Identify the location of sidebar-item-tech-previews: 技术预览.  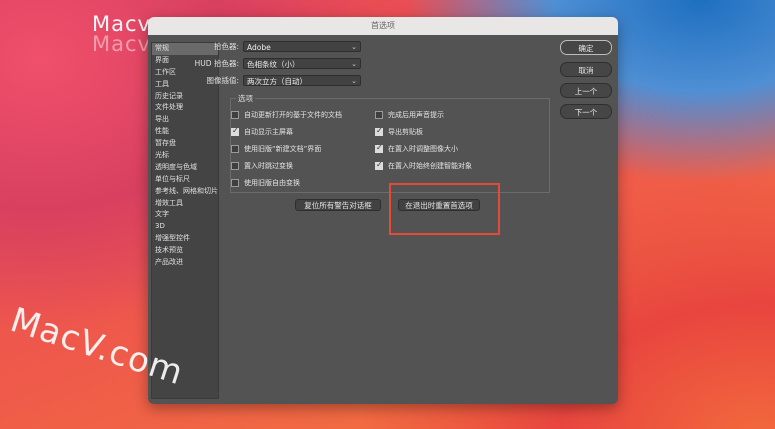
(185, 251).